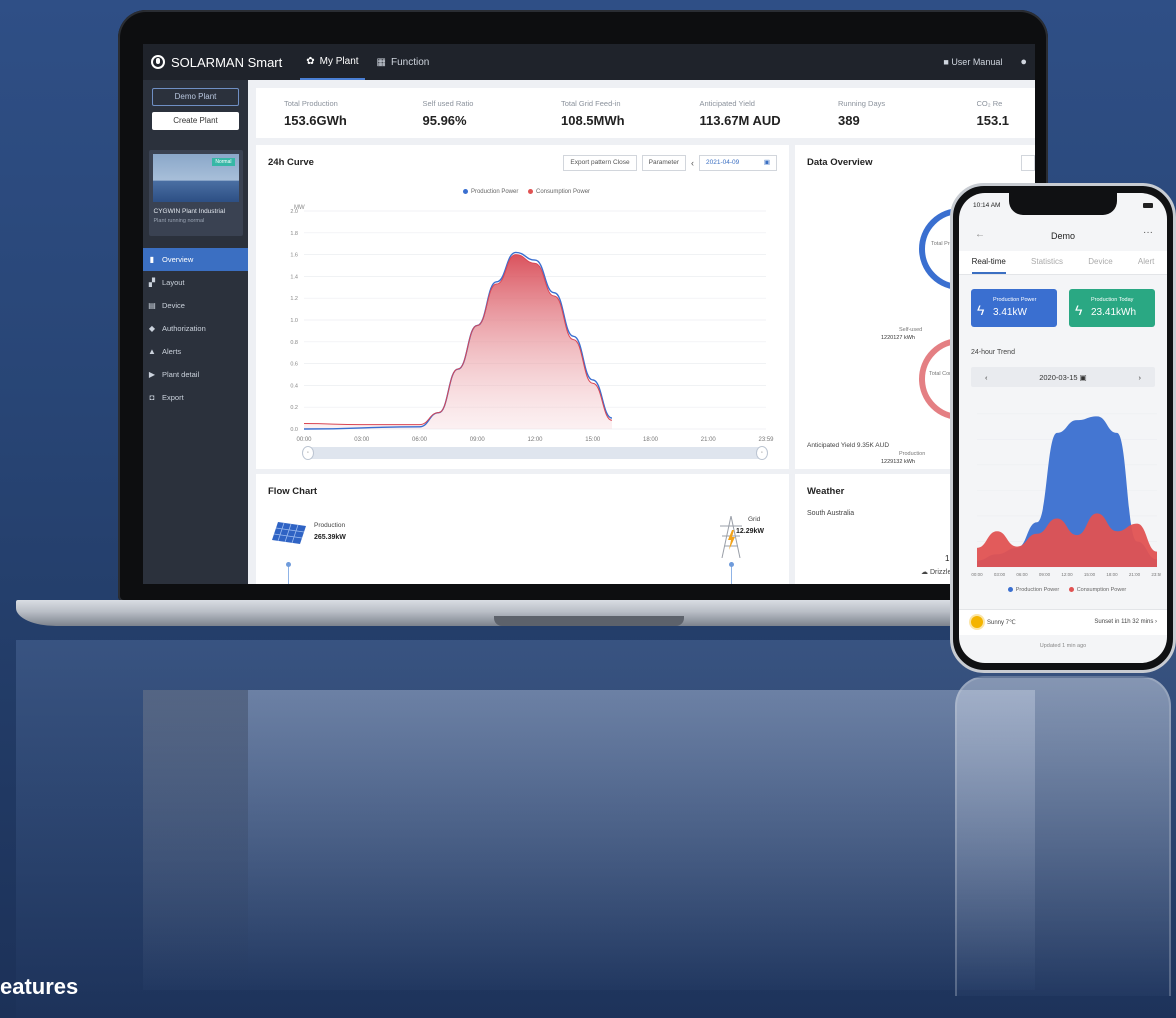 The width and height of the screenshot is (1176, 1018). Describe the element at coordinates (330, 537) in the screenshot. I see `production-value: 265.39kW` at that location.